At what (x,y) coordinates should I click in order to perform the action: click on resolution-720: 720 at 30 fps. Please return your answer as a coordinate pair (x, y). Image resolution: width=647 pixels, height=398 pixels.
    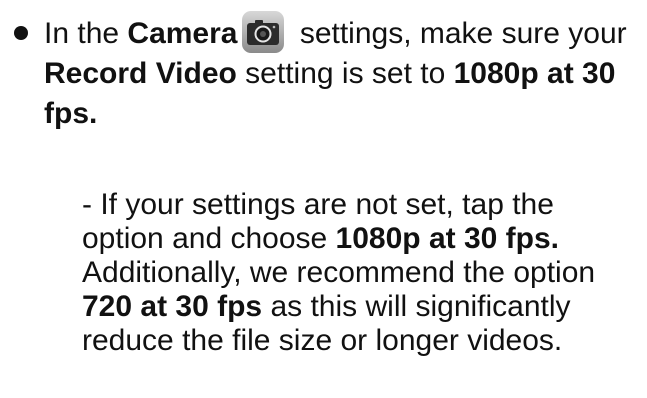
    Looking at the image, I should click on (172, 306).